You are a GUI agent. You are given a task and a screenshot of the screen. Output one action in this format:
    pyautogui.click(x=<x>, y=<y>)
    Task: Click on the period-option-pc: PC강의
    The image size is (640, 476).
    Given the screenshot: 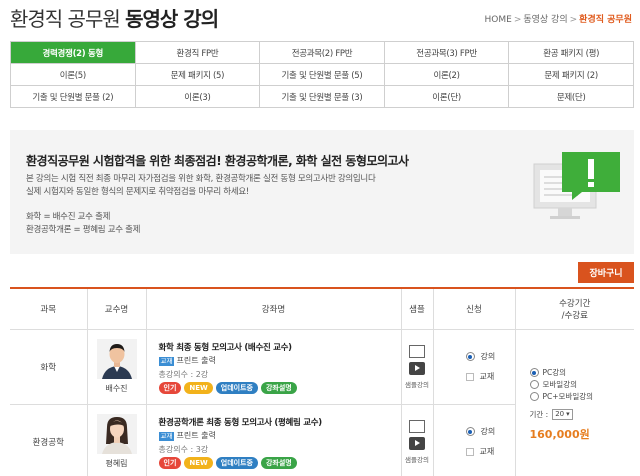 What is the action you would take?
    pyautogui.click(x=582, y=373)
    